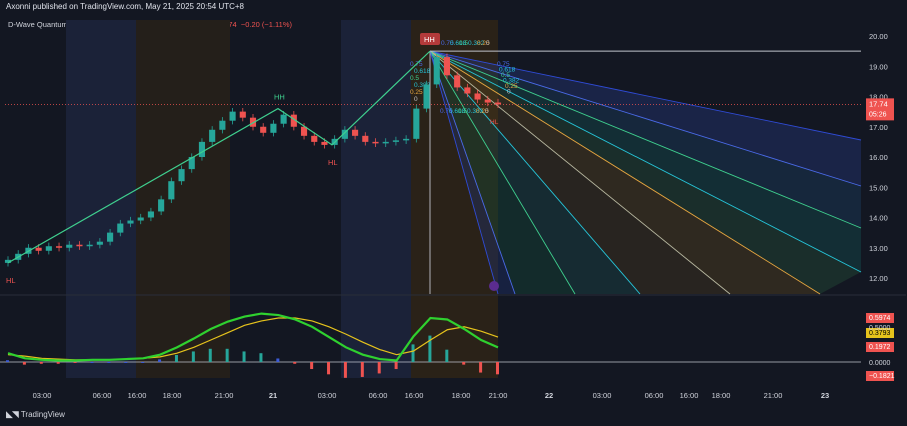 This screenshot has height=426, width=907. I want to click on gann-fan-zone, so click(502, 172).